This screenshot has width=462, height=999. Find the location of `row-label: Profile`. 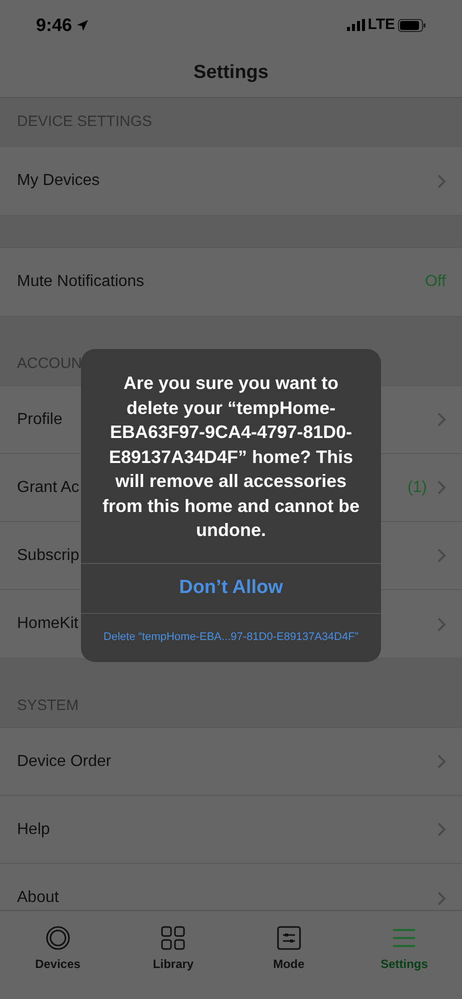

row-label: Profile is located at coordinates (39, 420).